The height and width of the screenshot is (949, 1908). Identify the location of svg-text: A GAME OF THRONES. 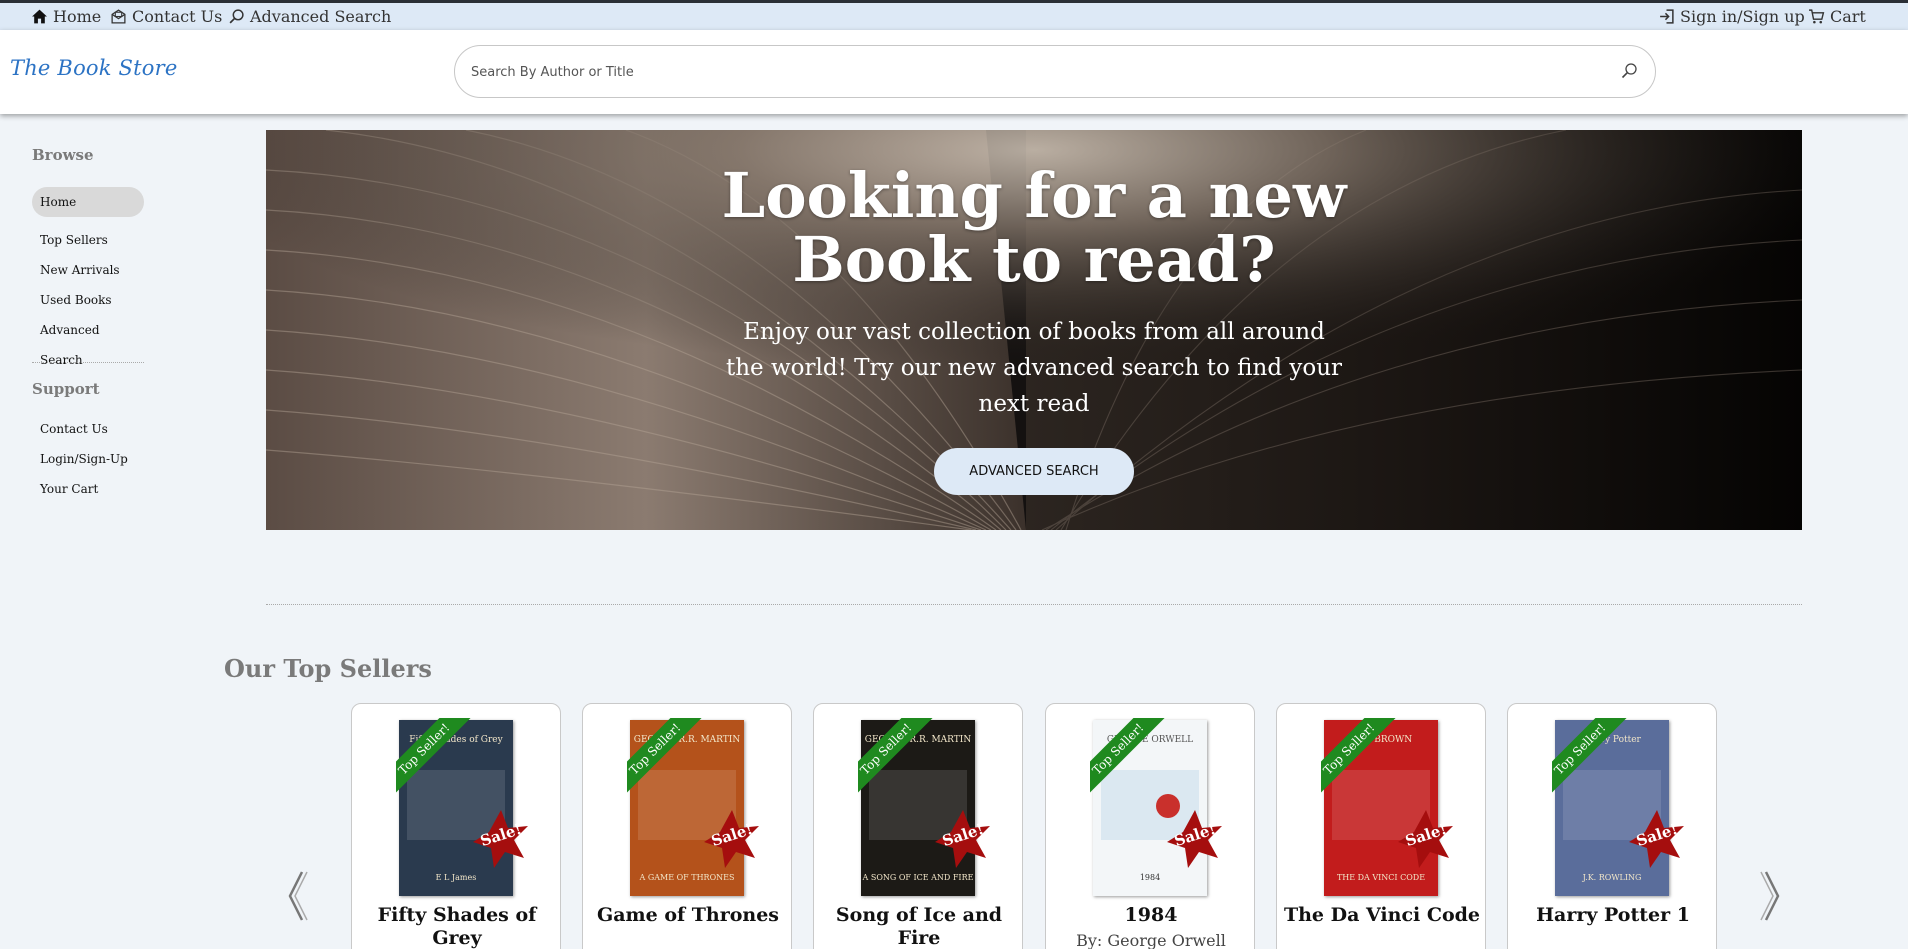
(687, 877).